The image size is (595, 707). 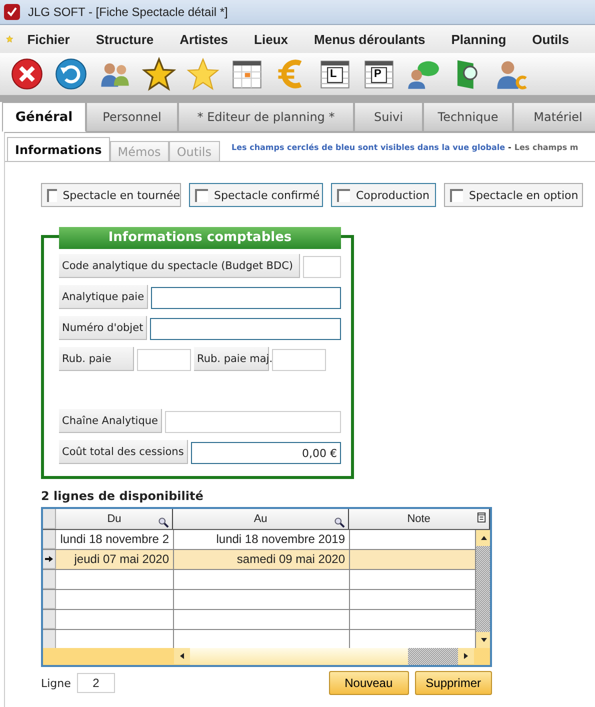 I want to click on notice-text: Les champs m, so click(x=546, y=147).